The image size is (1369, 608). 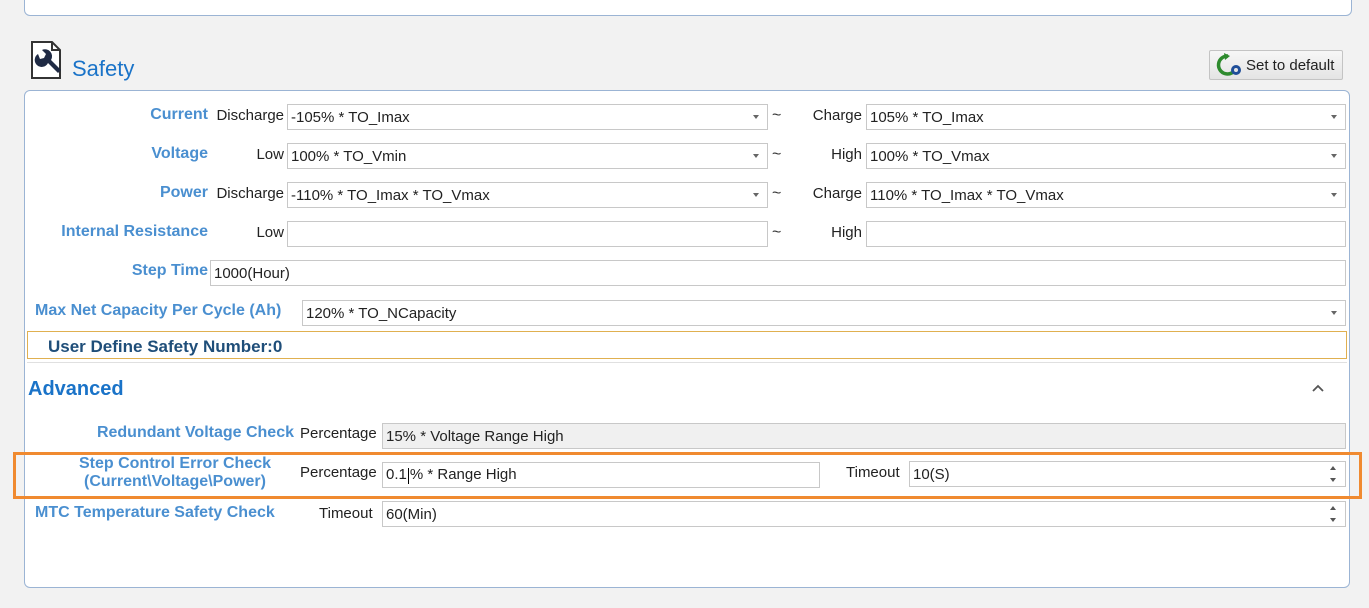 I want to click on spin-up-icon, so click(x=1333, y=508).